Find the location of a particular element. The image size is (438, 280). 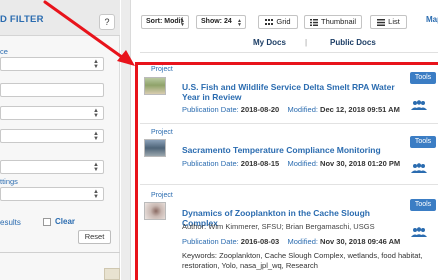

filter-select-4: ▲ ▼ is located at coordinates (52, 167).